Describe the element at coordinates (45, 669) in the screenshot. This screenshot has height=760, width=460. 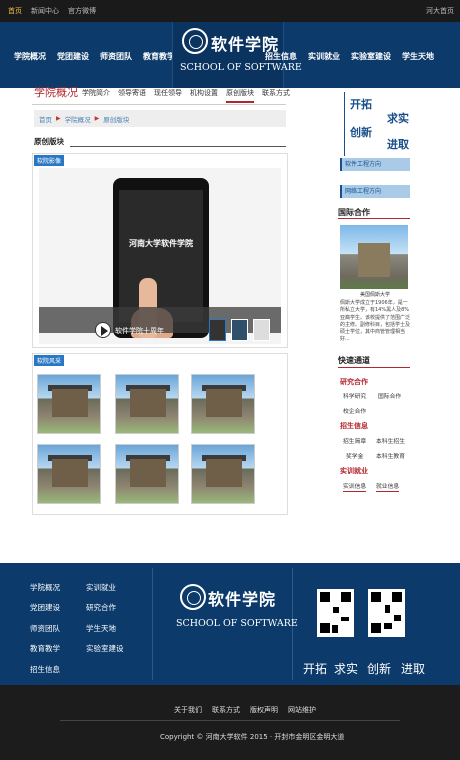
I see `footer-link: 招生信息` at that location.